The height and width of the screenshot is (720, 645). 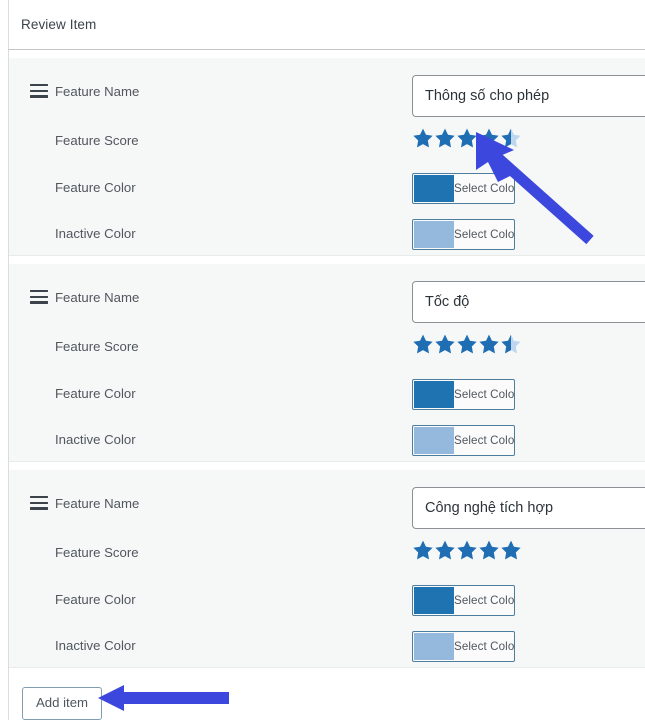 I want to click on page-title: Review Item, so click(x=59, y=24).